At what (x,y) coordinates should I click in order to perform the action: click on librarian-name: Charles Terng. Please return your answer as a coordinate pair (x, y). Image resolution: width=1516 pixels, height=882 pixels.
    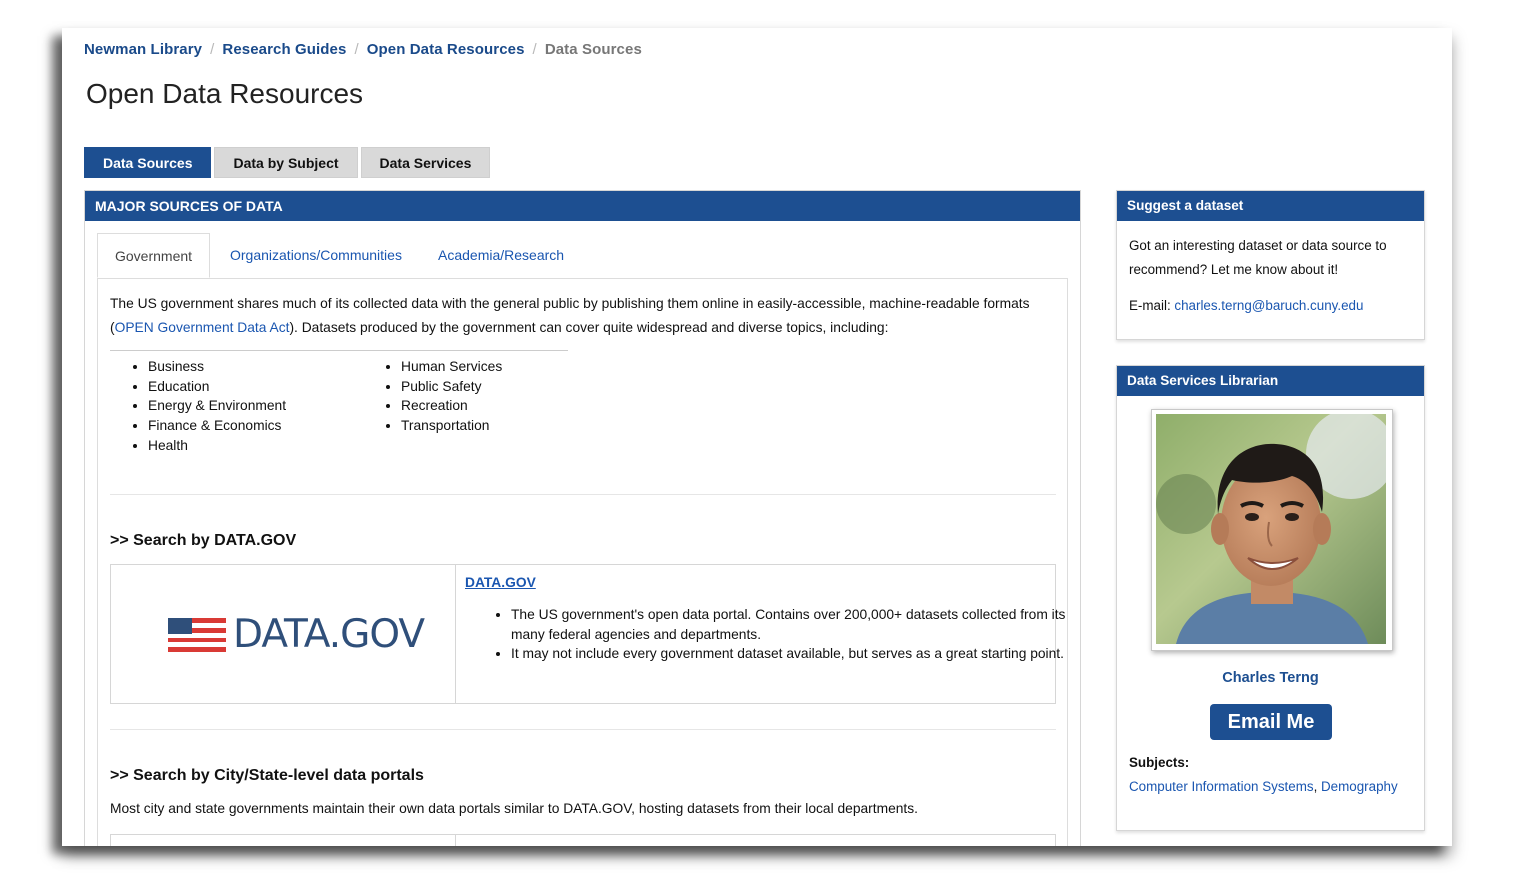
    Looking at the image, I should click on (1270, 678).